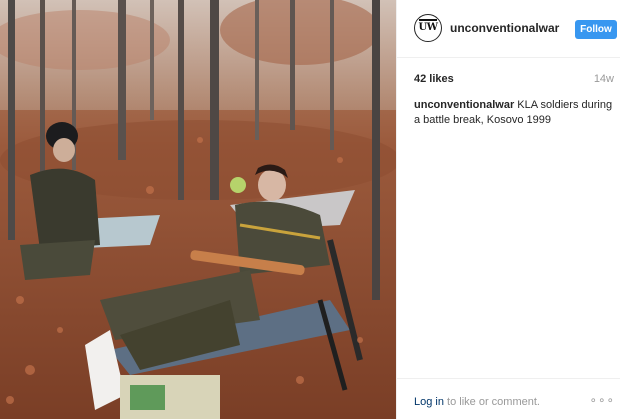  I want to click on login-prompt: Log in to like or comment., so click(477, 402).